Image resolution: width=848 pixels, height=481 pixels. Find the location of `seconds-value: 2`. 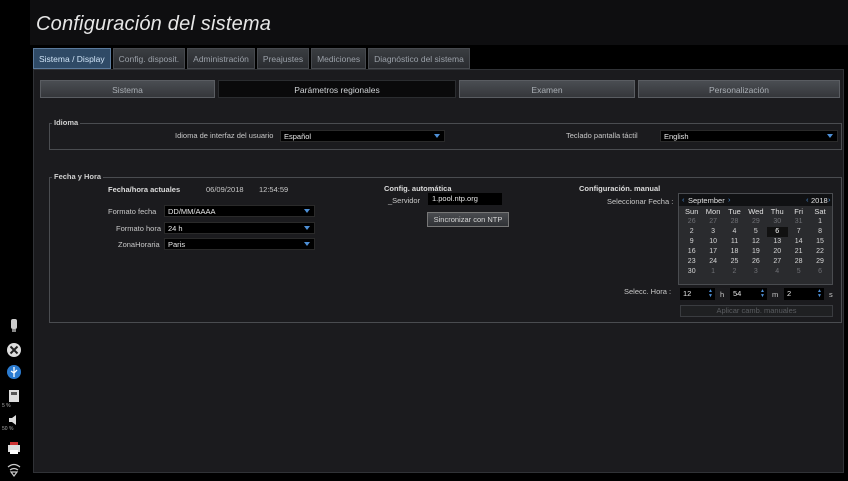

seconds-value: 2 is located at coordinates (789, 293).